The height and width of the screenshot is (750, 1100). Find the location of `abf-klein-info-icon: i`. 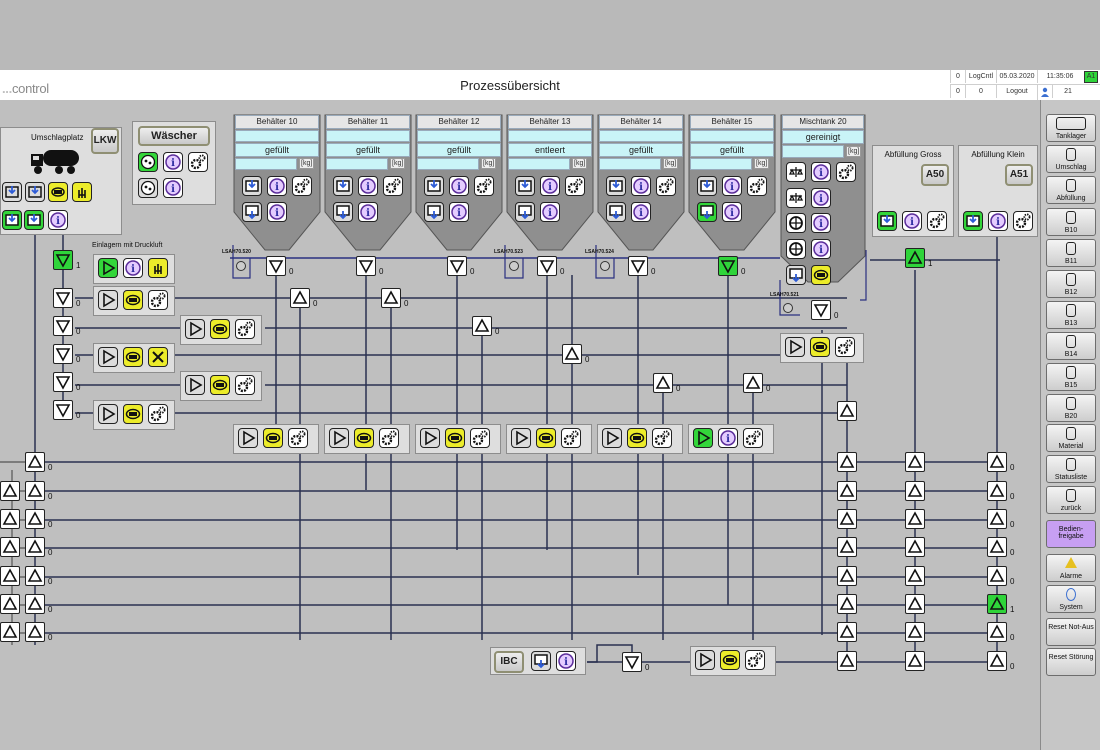

abf-klein-info-icon: i is located at coordinates (998, 221).